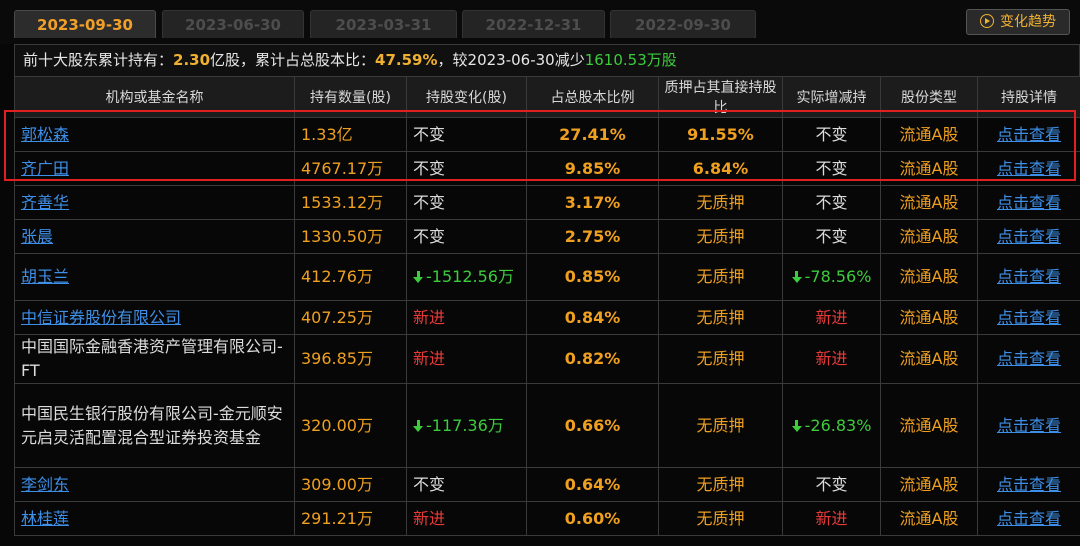 The width and height of the screenshot is (1080, 546). I want to click on pledge-ratio-cell: 6.84%, so click(720, 168).